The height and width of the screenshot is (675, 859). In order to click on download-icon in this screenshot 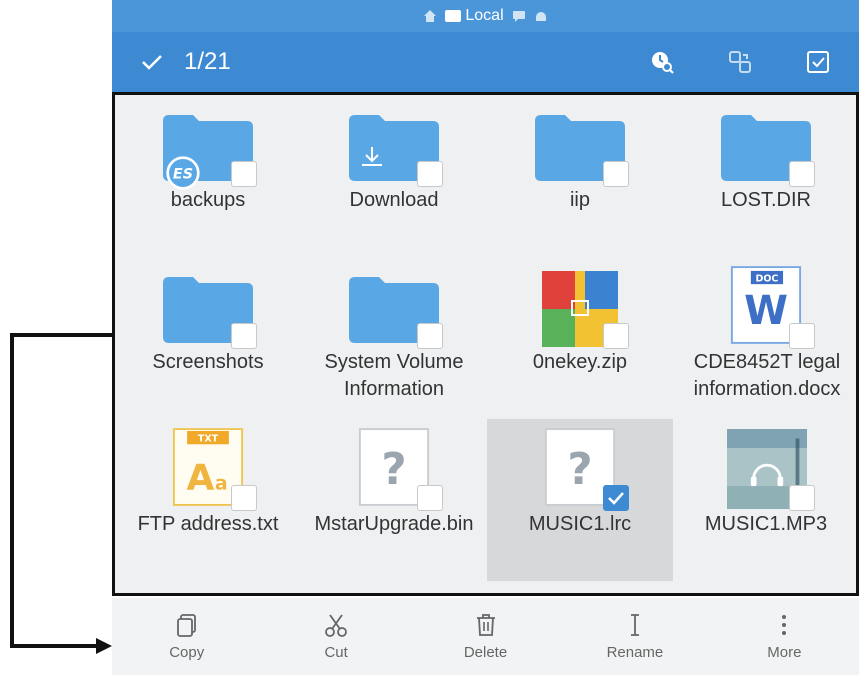, I will do `click(372, 156)`.